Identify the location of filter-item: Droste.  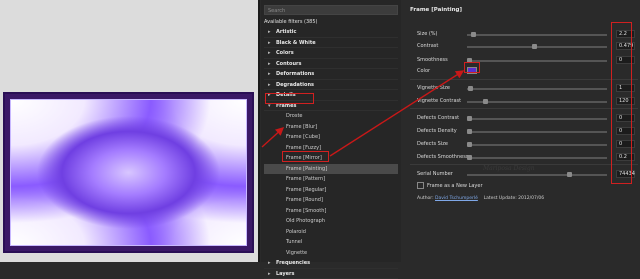
(331, 116).